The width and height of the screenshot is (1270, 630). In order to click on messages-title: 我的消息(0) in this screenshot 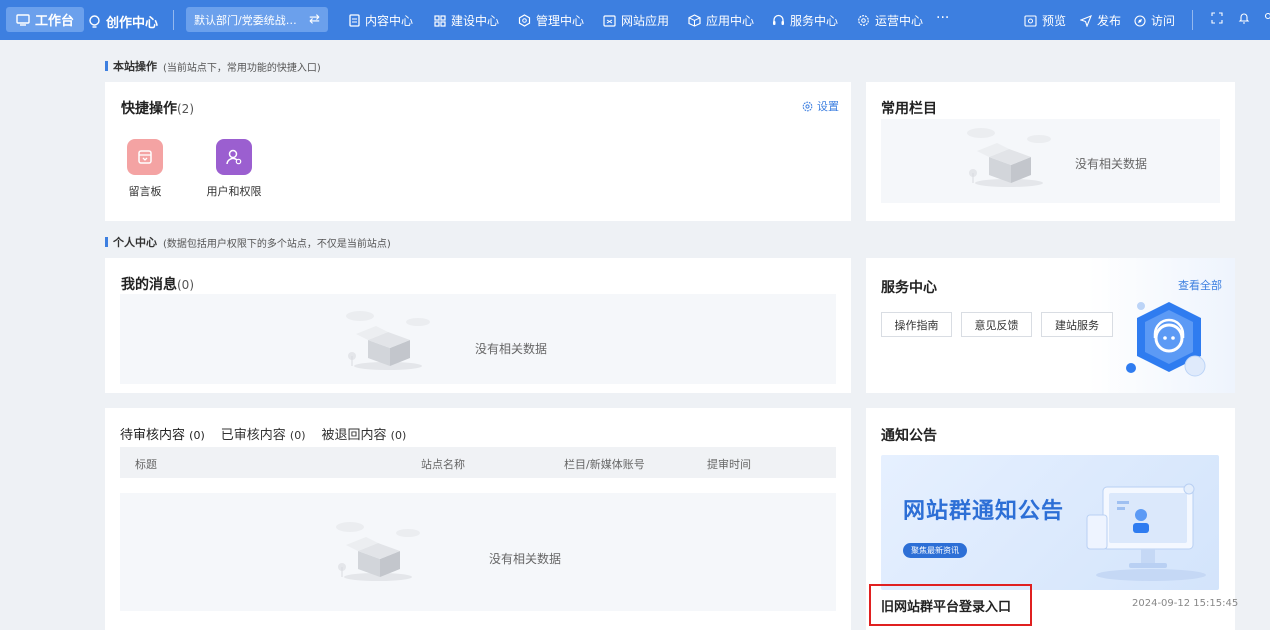, I will do `click(157, 284)`.